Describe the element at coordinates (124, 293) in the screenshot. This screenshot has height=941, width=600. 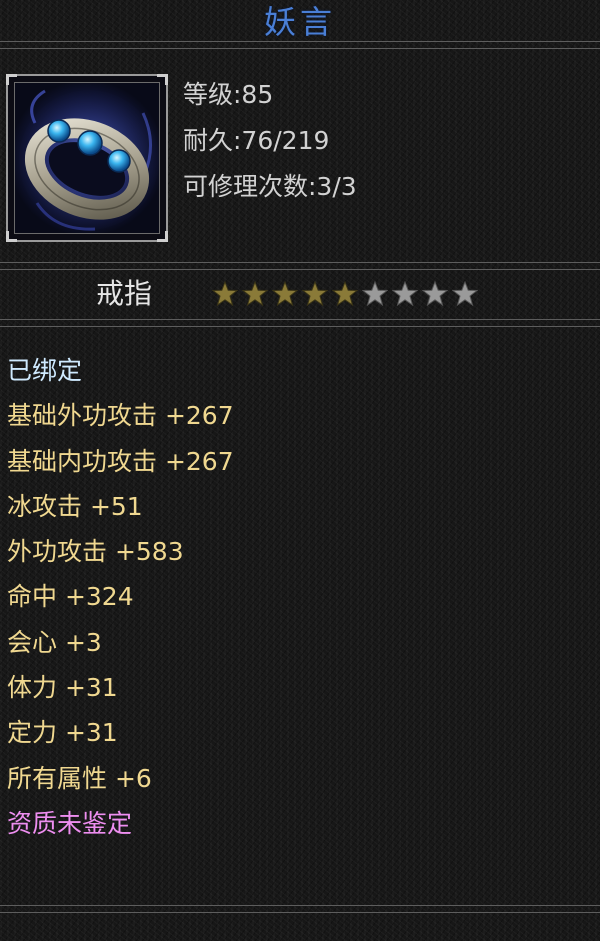
I see `item-type: 戒指` at that location.